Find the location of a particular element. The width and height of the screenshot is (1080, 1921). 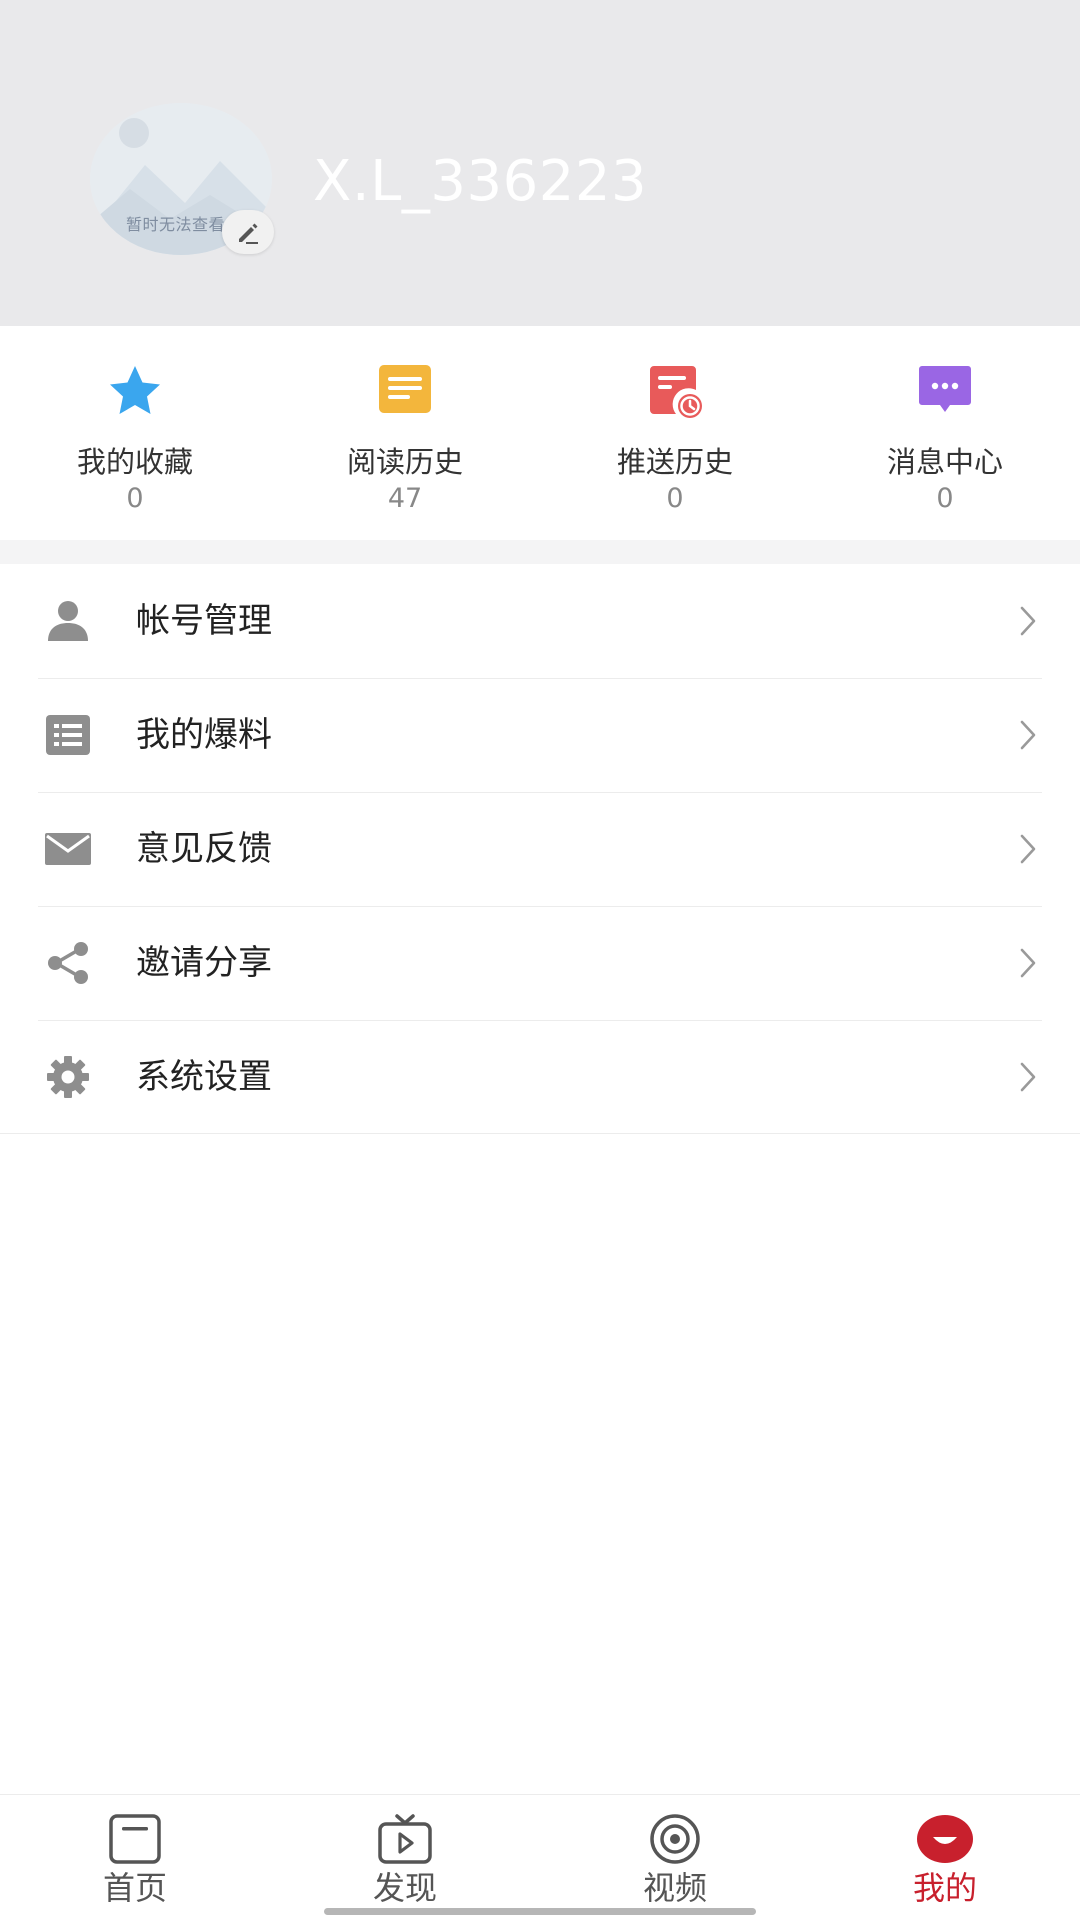

tab-video: 视频 is located at coordinates (675, 1858).